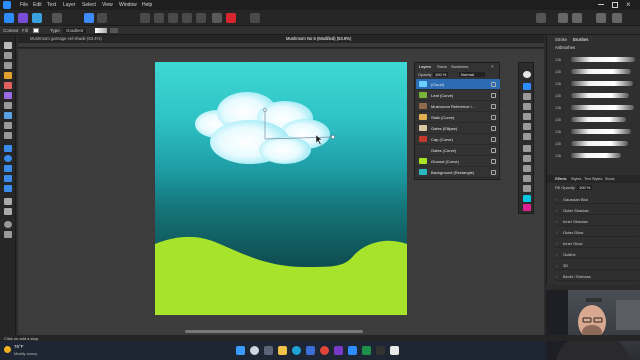 This screenshot has width=640, height=360. What do you see at coordinates (8, 168) in the screenshot?
I see `rounded-rect-tool-icon` at bounding box center [8, 168].